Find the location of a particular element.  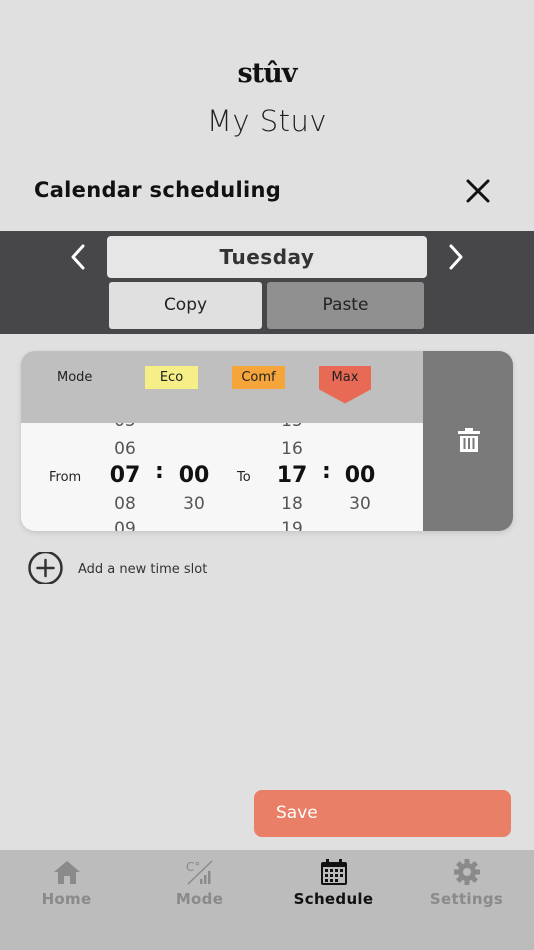

day-name: Tuesday is located at coordinates (267, 257).